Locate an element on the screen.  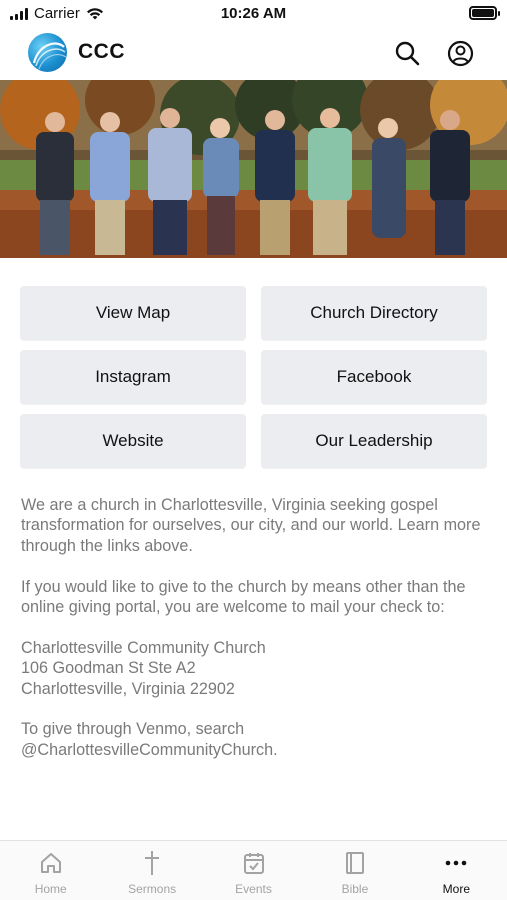
church-directory-button: Church Directory is located at coordinates (374, 313).